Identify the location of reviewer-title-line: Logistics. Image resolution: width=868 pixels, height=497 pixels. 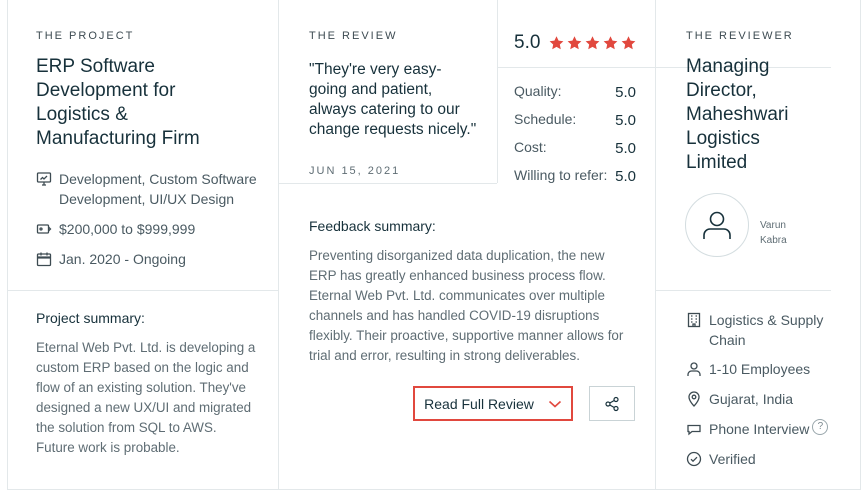
(723, 138).